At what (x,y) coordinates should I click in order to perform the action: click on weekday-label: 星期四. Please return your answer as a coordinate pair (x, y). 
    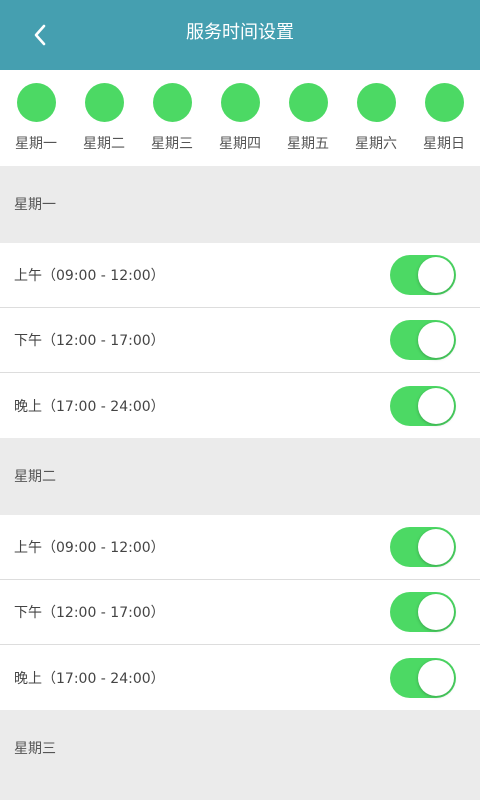
    Looking at the image, I should click on (240, 144).